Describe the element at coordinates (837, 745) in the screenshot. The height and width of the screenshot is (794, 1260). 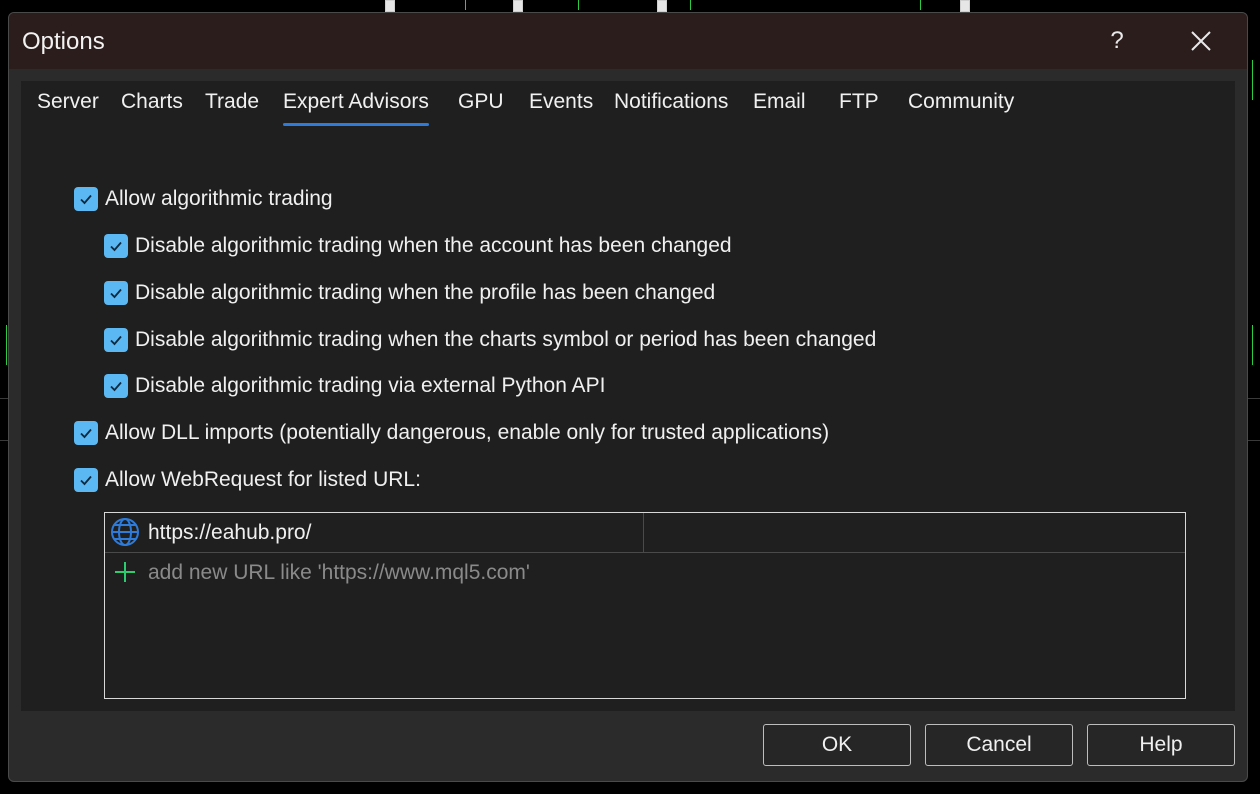
I see `ok-button: OK` at that location.